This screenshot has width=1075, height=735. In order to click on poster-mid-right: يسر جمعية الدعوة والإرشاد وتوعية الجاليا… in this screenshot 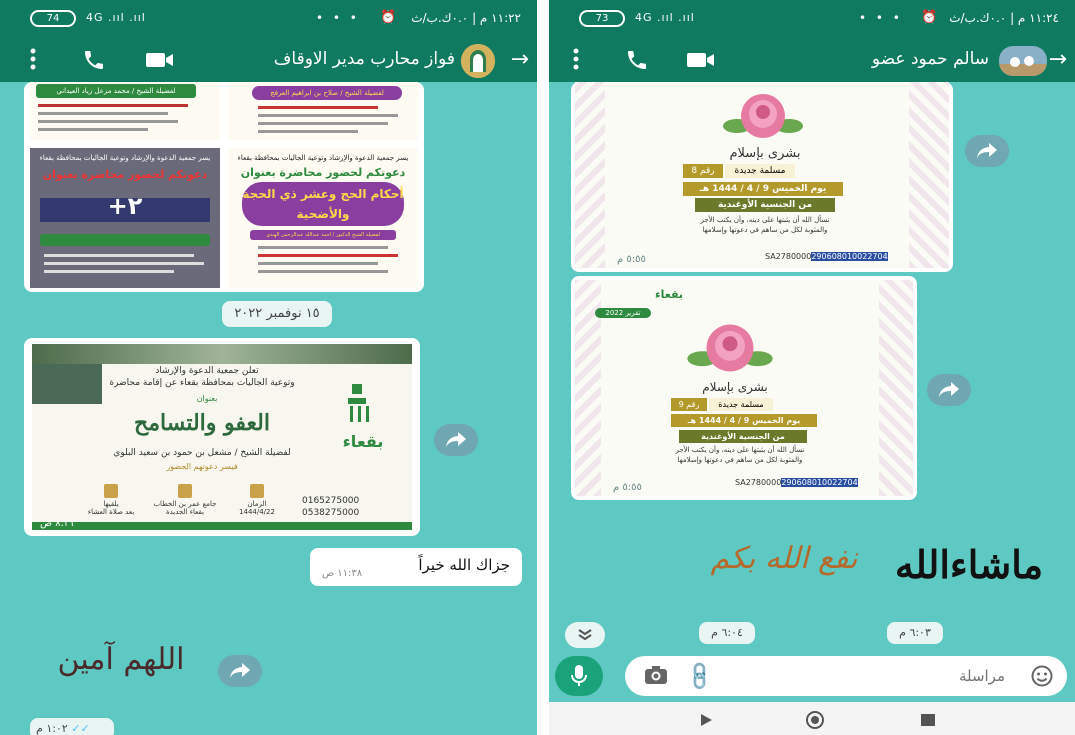, I will do `click(323, 218)`.